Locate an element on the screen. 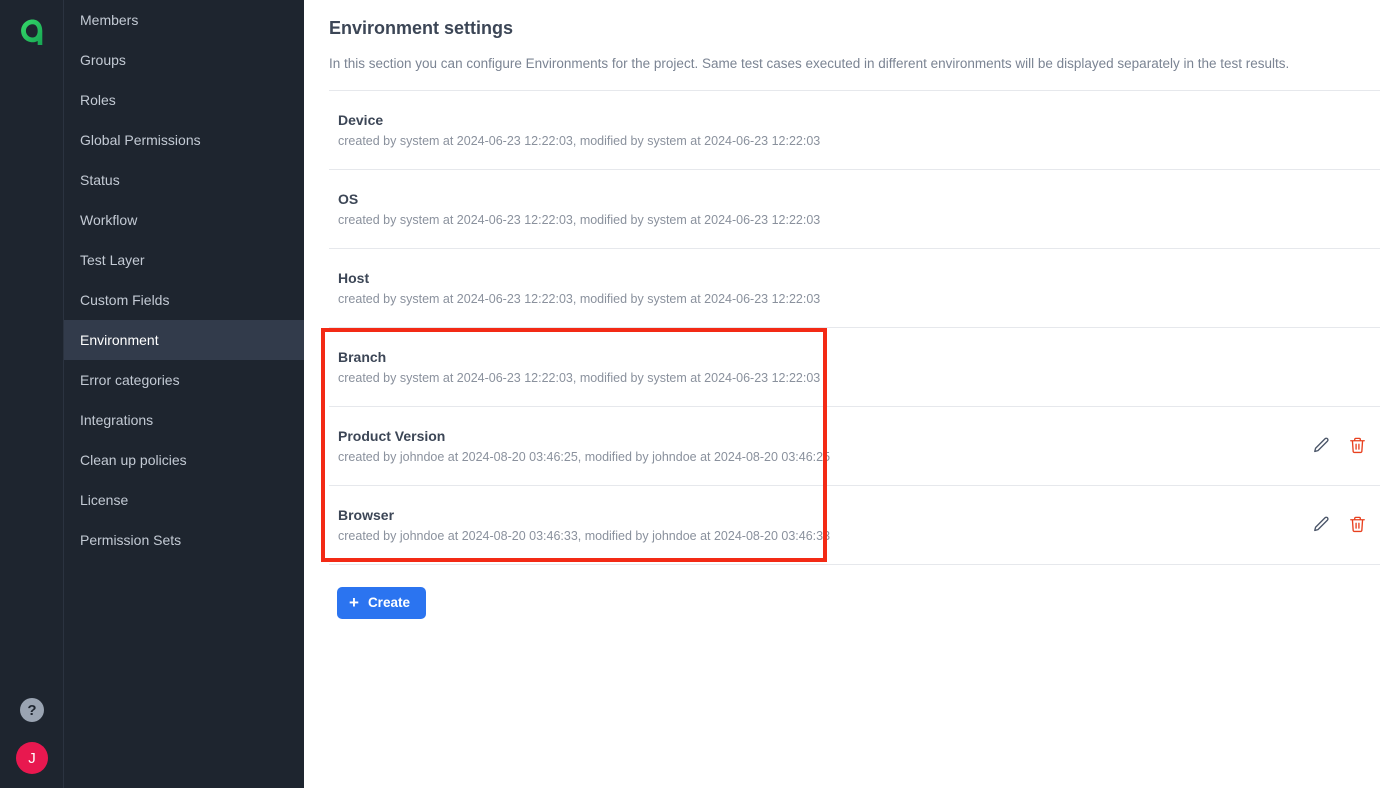 This screenshot has width=1400, height=788. sidebar-item-members: Members is located at coordinates (184, 20).